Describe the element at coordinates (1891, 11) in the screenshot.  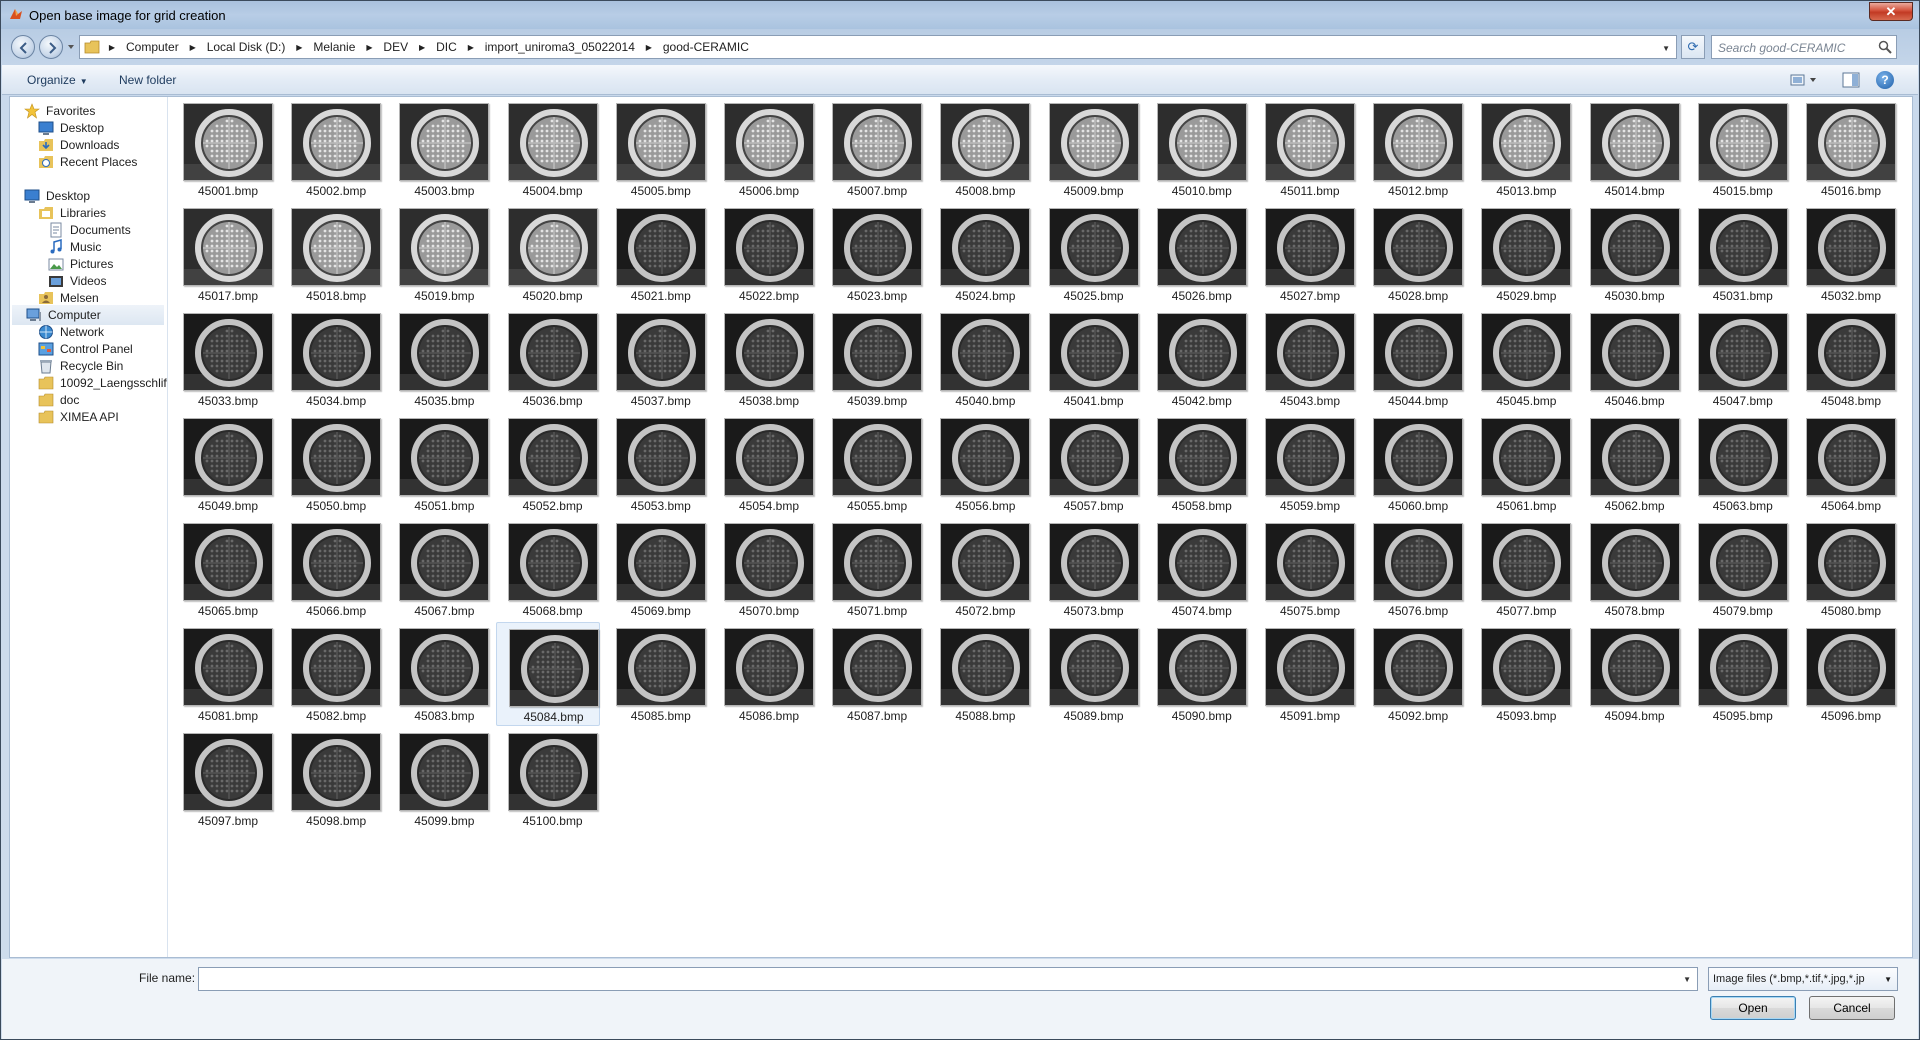
I see `close-button: ✕` at that location.